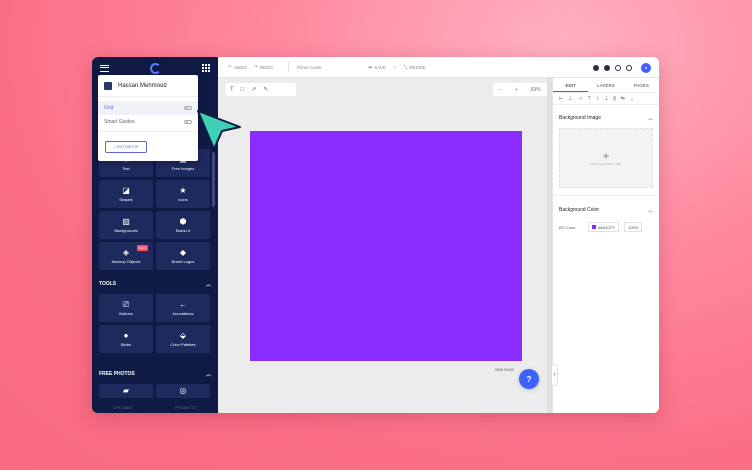  I want to click on zoom-in-icon: +, so click(516, 90).